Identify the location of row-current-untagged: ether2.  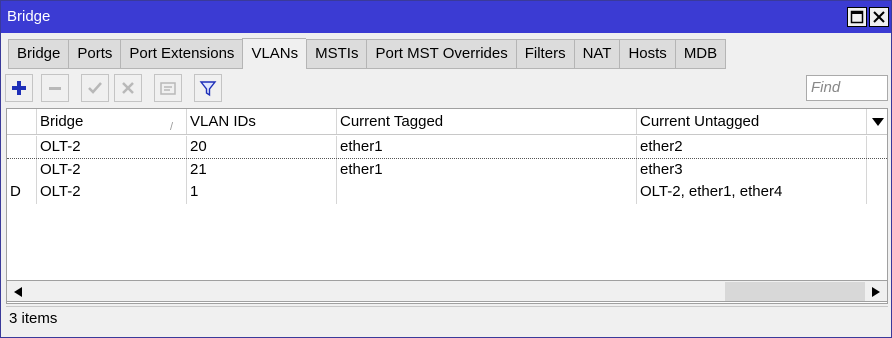
(752, 147).